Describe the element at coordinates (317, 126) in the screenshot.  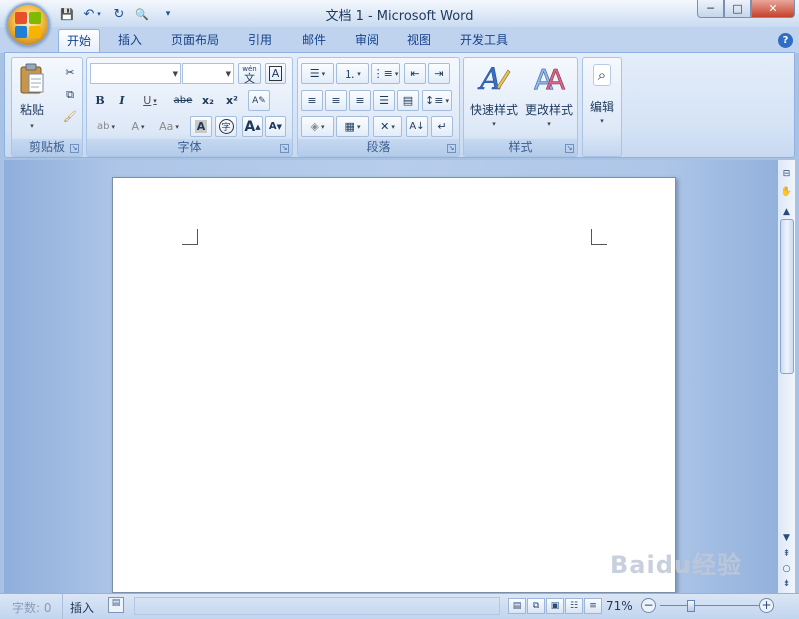
I see `shading-button: ◈ ▾` at that location.